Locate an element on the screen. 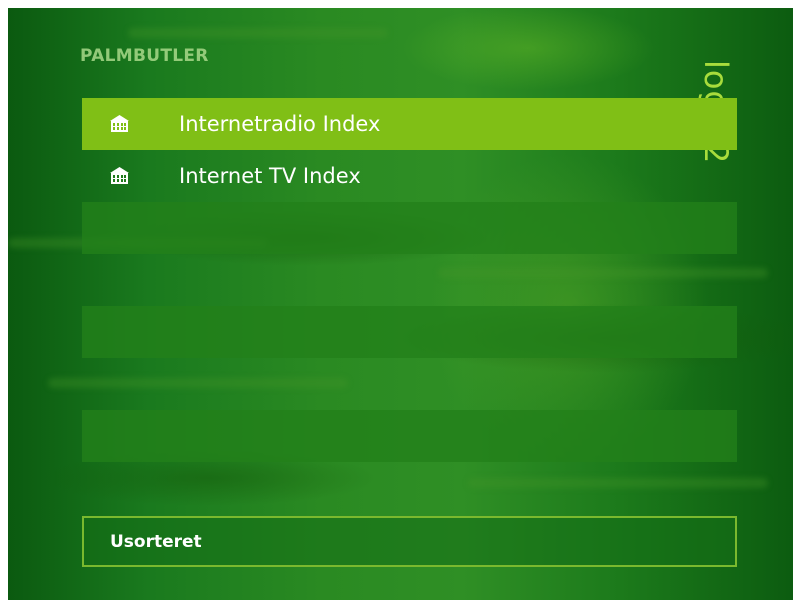 The image size is (801, 608). background-streak is located at coordinates (258, 33).